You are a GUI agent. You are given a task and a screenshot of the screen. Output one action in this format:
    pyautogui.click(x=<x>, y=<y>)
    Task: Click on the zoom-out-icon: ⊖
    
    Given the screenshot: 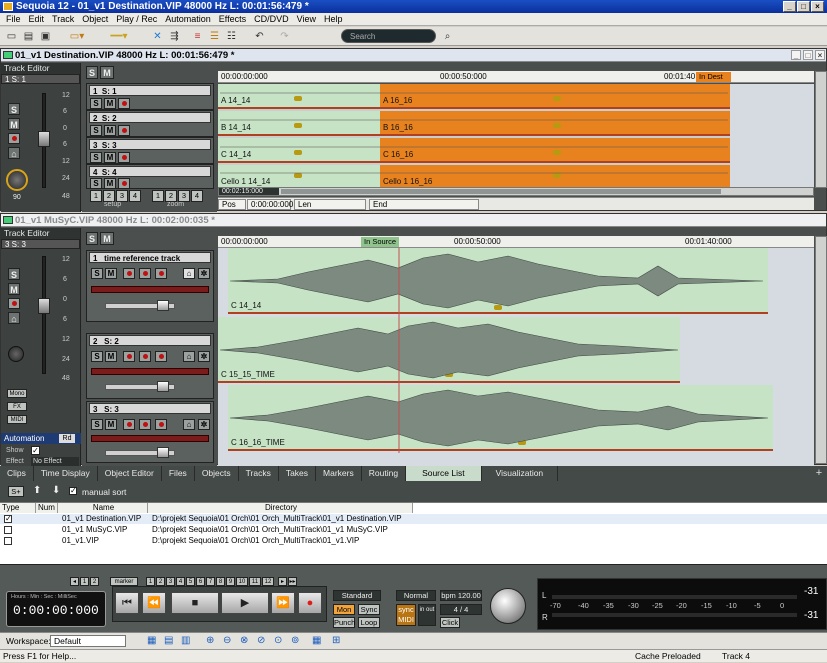 What is the action you would take?
    pyautogui.click(x=227, y=640)
    